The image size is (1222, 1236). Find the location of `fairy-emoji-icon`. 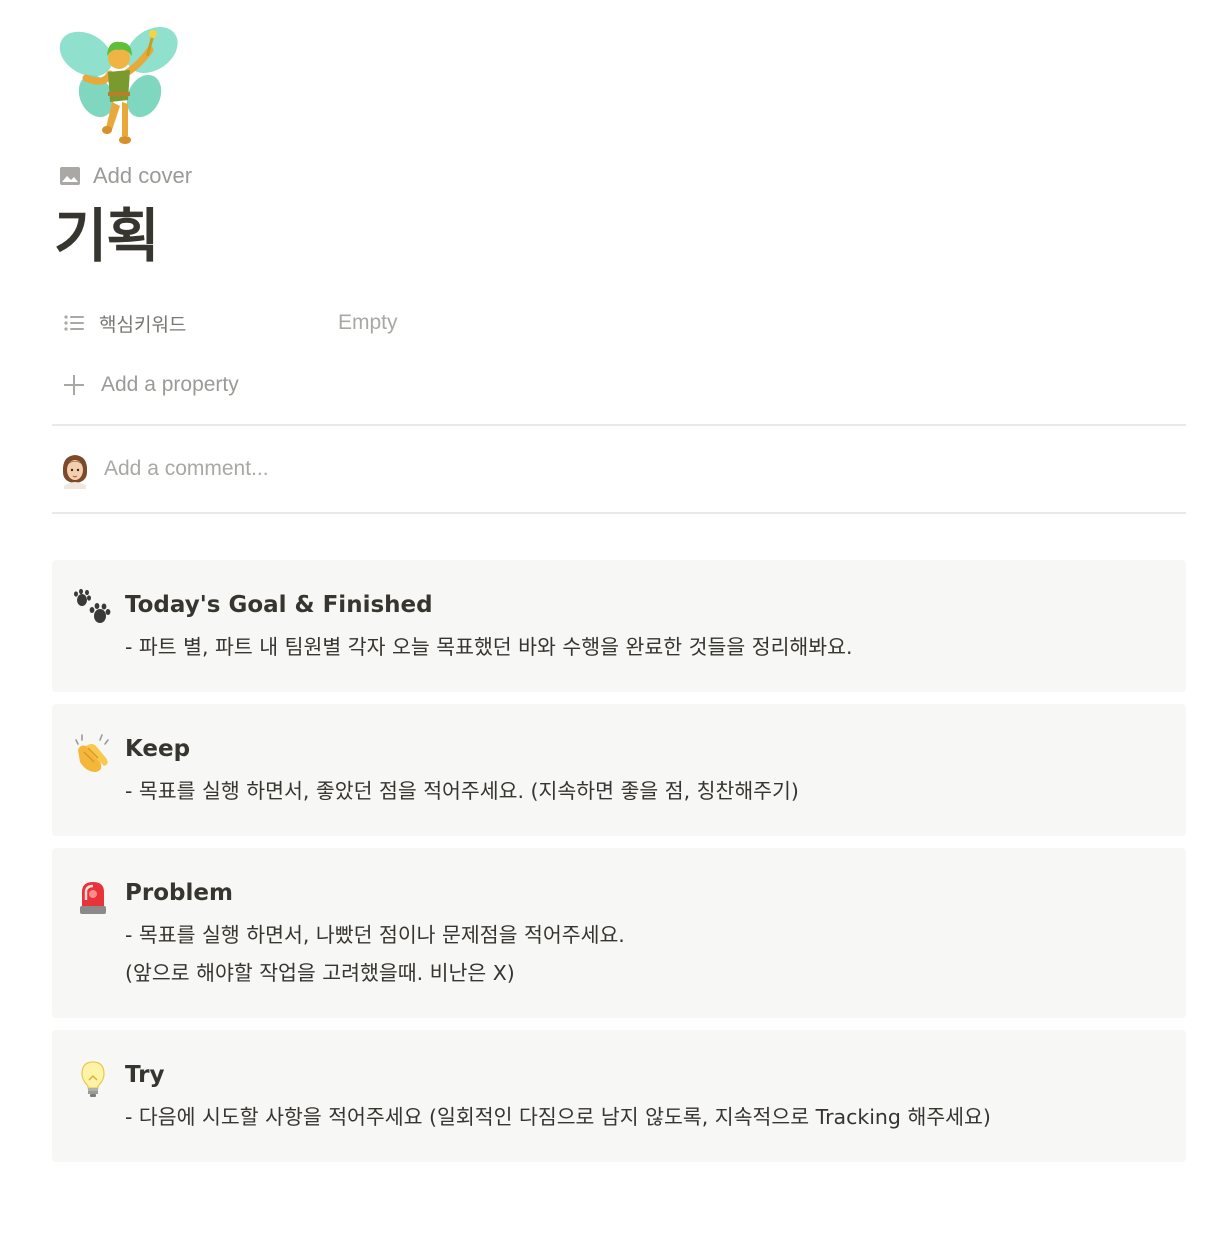

fairy-emoji-icon is located at coordinates (119, 81).